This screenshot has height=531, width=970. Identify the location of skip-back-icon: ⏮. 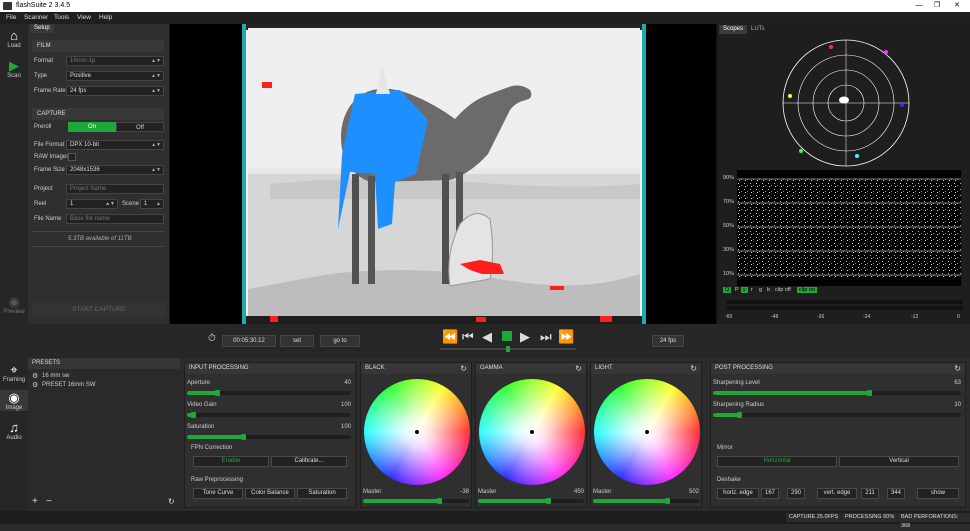
(468, 336).